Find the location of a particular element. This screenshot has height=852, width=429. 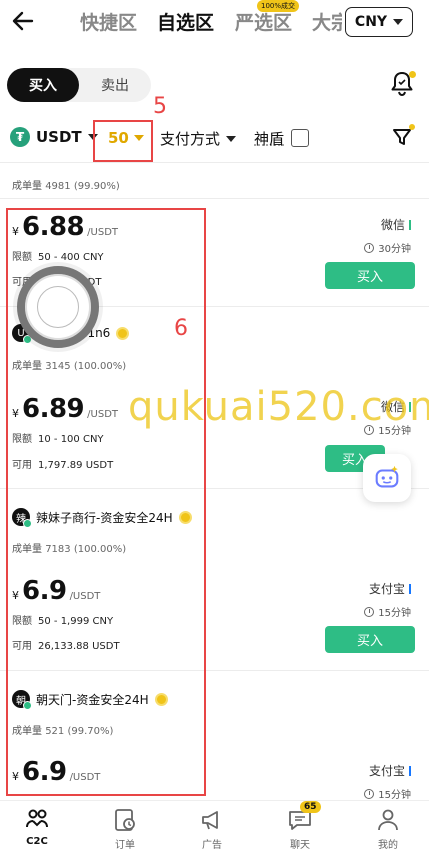

tab-me: 我的 is located at coordinates (388, 829).